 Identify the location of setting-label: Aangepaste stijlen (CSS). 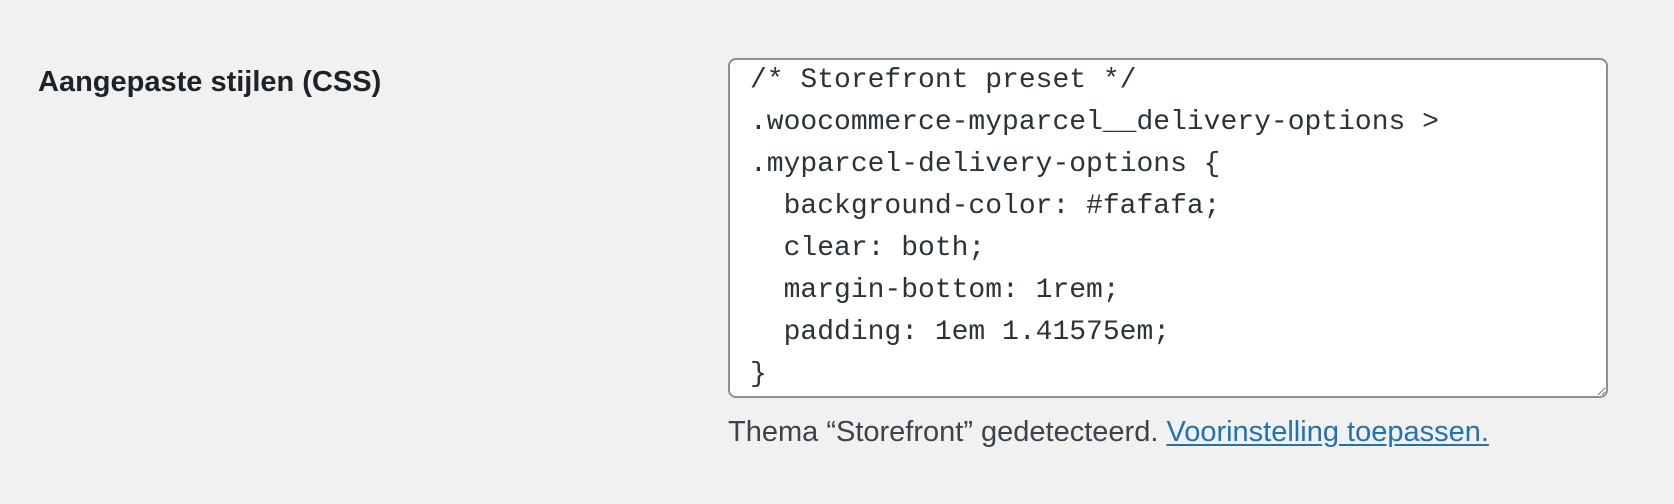
(210, 82).